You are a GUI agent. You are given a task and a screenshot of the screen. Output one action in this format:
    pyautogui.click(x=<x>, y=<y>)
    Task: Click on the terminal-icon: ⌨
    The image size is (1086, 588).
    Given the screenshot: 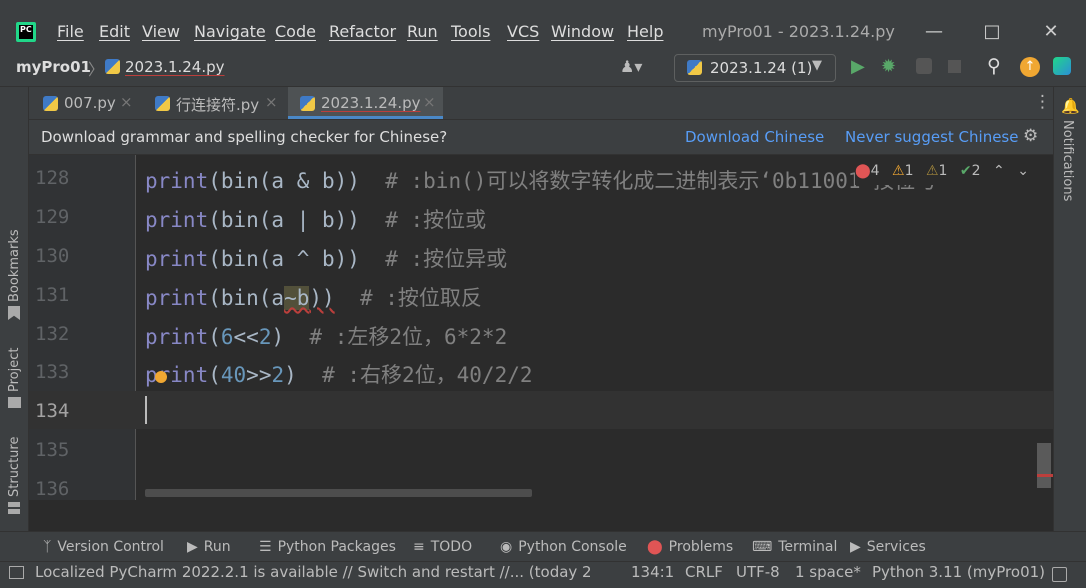 What is the action you would take?
    pyautogui.click(x=762, y=547)
    